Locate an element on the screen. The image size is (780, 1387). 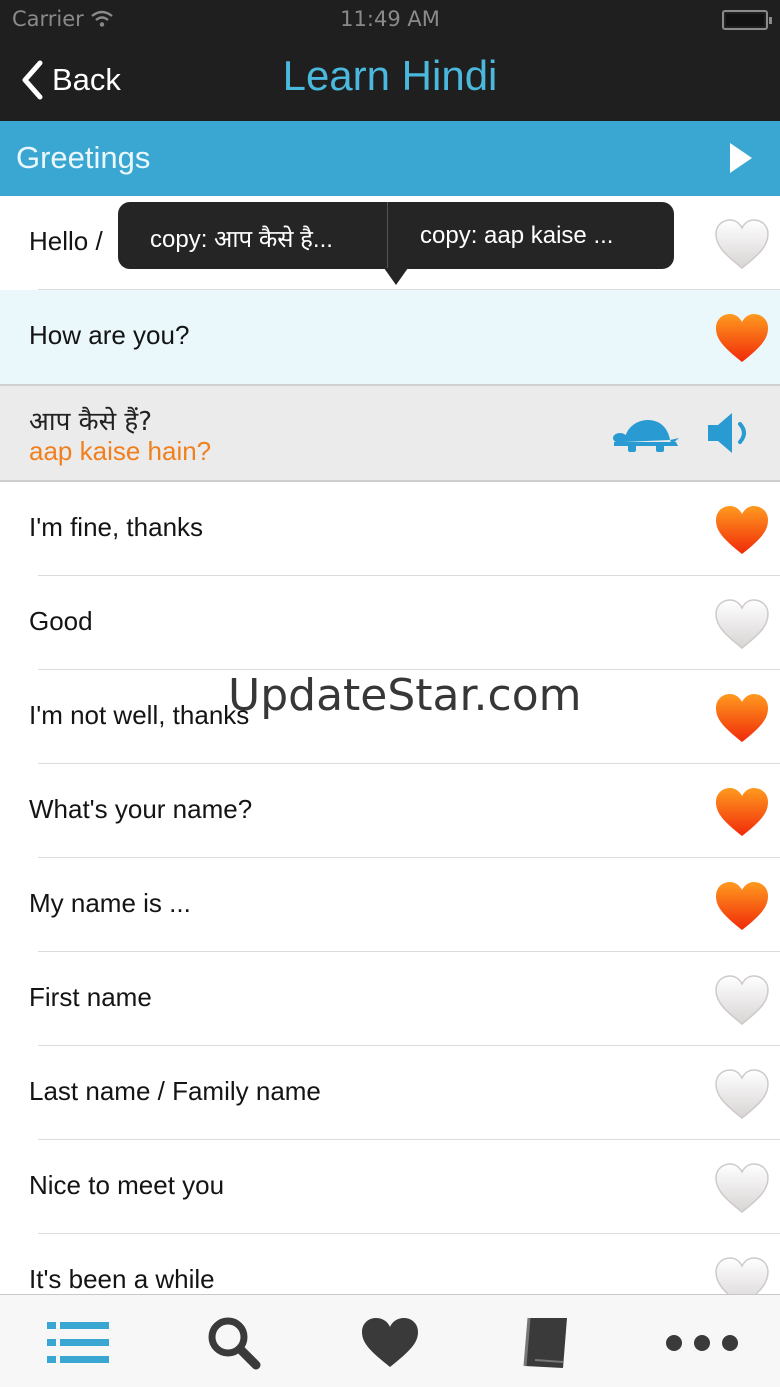
translation-panel: आप कैसे हैं? aap kaise hain? is located at coordinates (390, 433).